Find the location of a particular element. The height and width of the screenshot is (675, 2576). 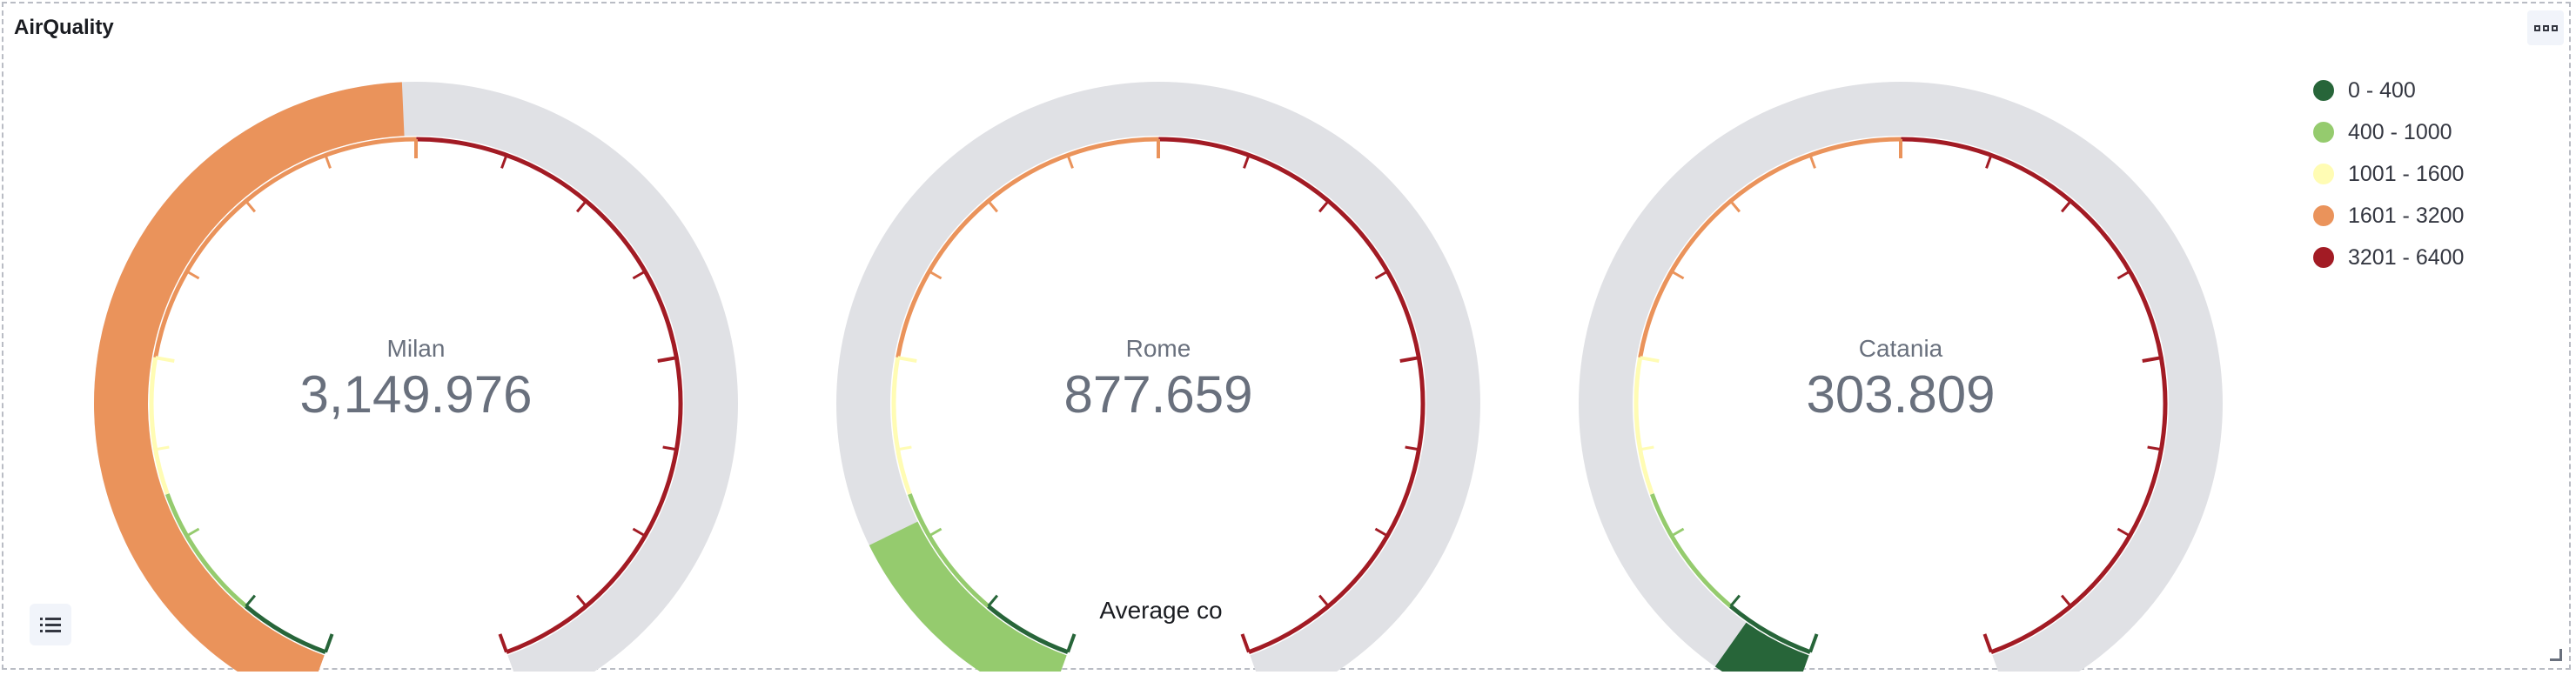

legend-toggle-button is located at coordinates (50, 624).